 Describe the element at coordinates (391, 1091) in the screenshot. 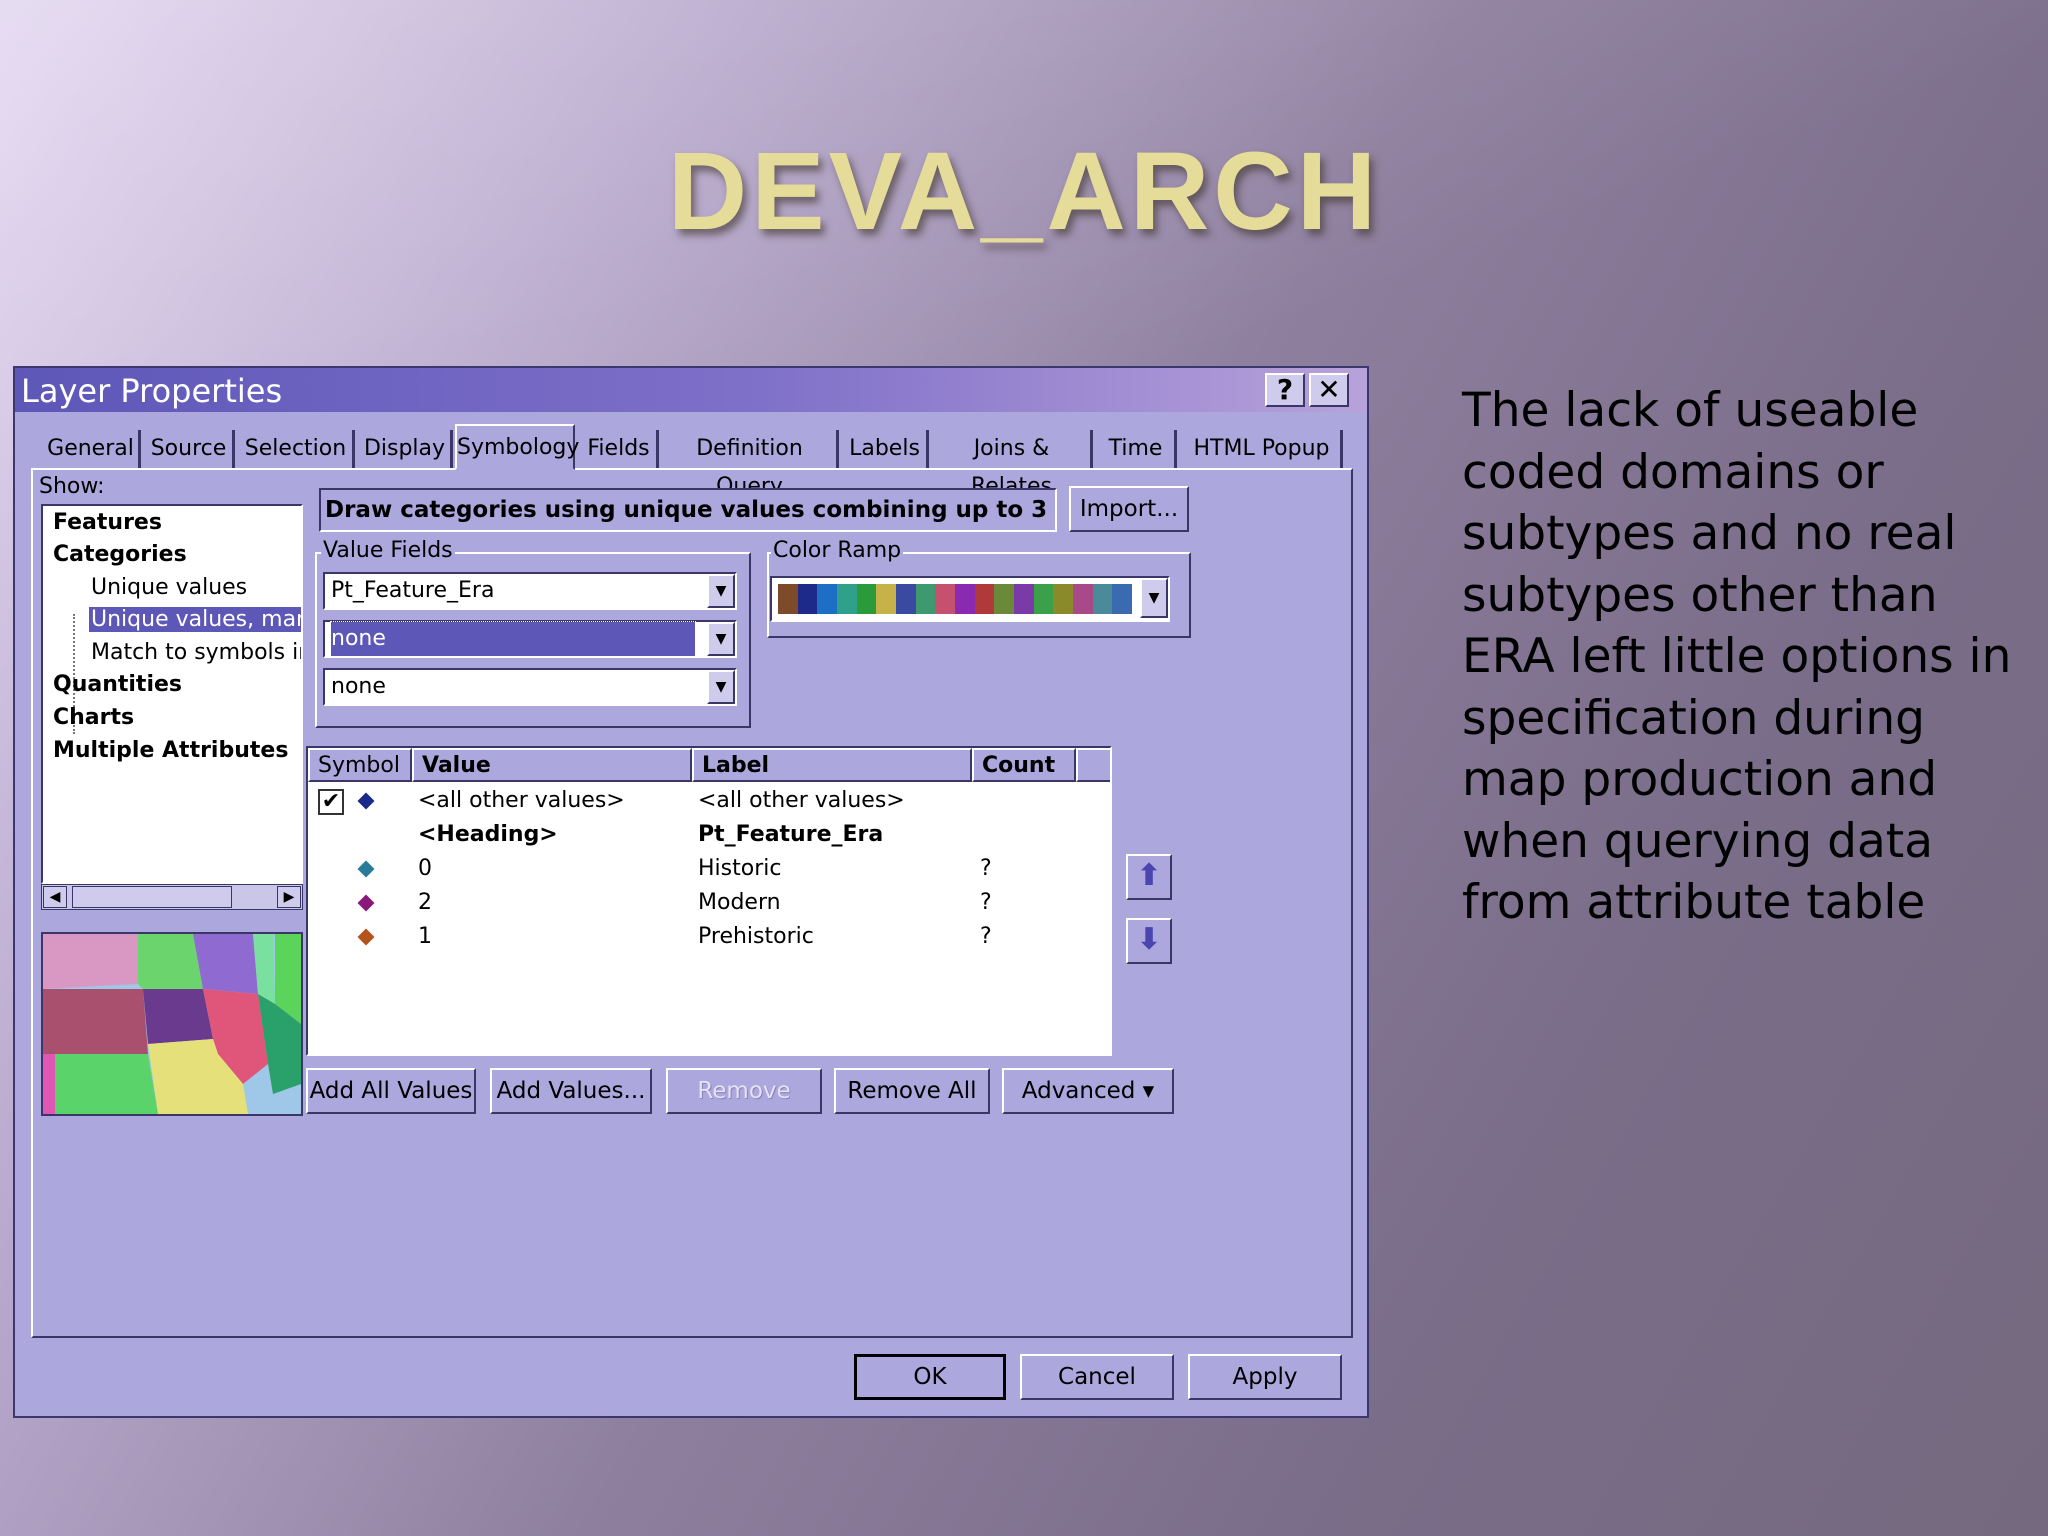

I see `add-all-values-button: Add All Values` at that location.